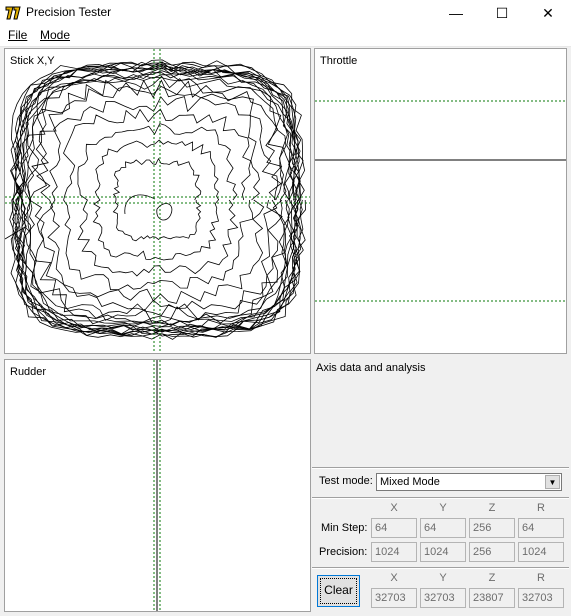  Describe the element at coordinates (541, 528) in the screenshot. I see `min-step-r: 64` at that location.